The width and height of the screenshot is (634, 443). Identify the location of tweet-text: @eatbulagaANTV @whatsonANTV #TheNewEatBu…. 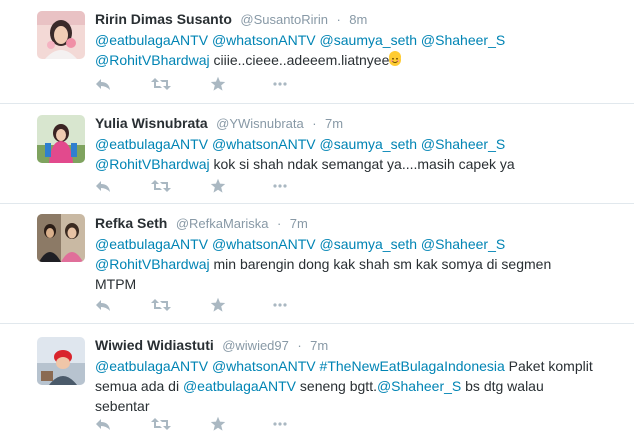
(359, 386).